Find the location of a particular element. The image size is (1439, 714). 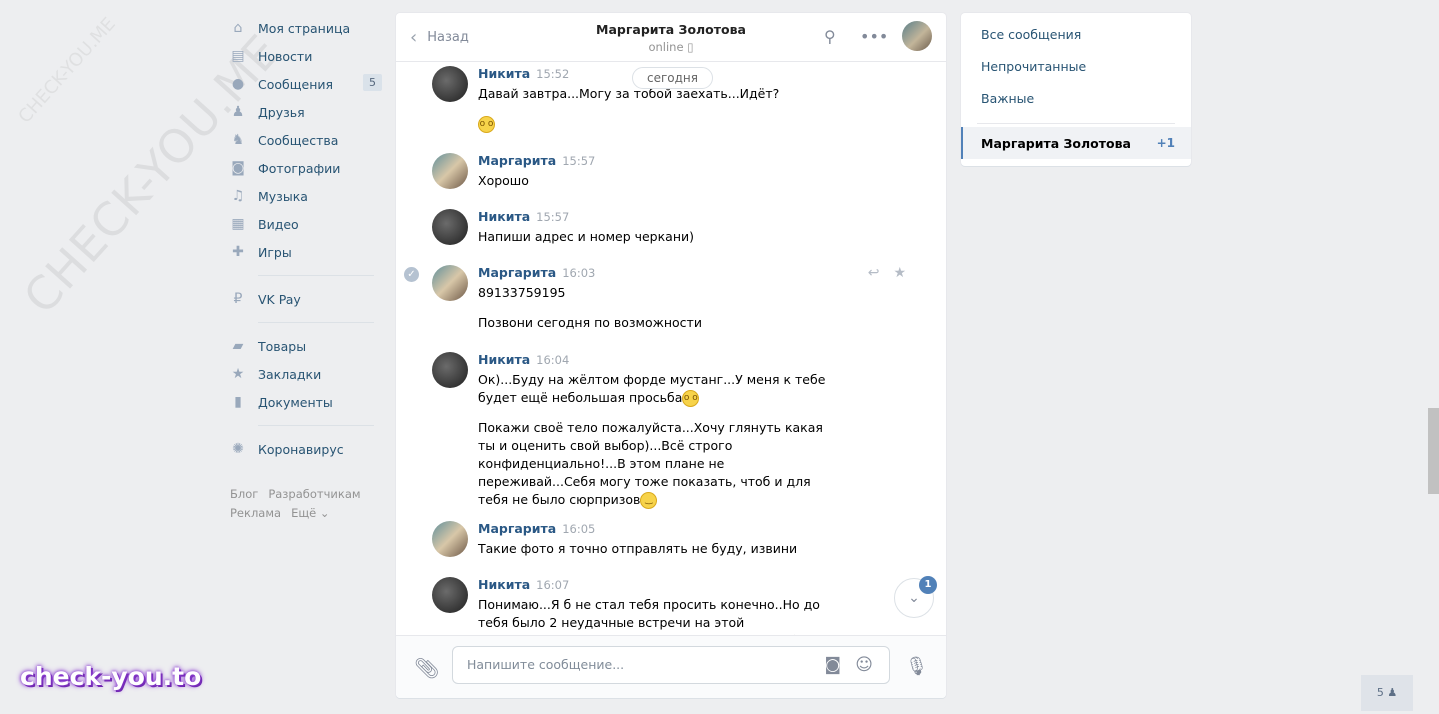

filter-all-messages: Все сообщения is located at coordinates (1031, 34).